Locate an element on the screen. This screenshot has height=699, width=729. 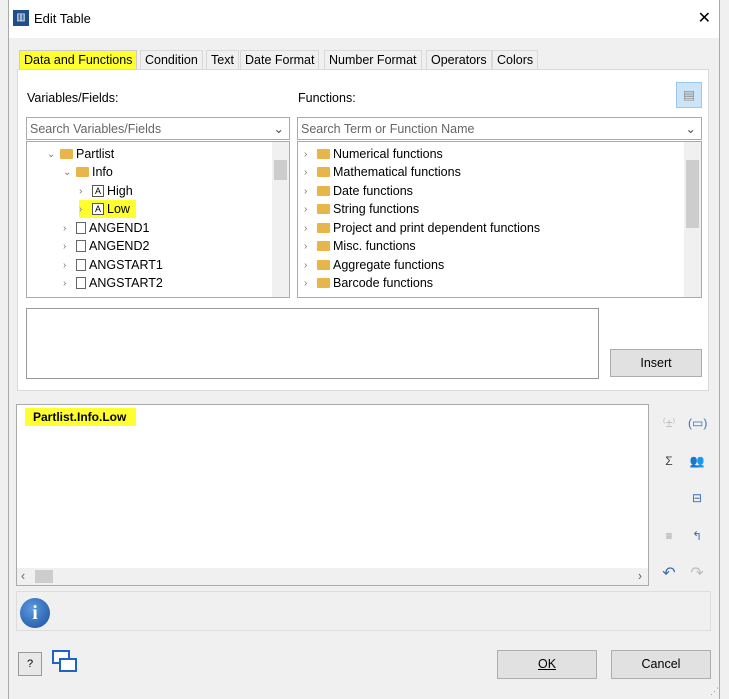
tree-item-angend1: › ANGEND1 is located at coordinates (106, 228).